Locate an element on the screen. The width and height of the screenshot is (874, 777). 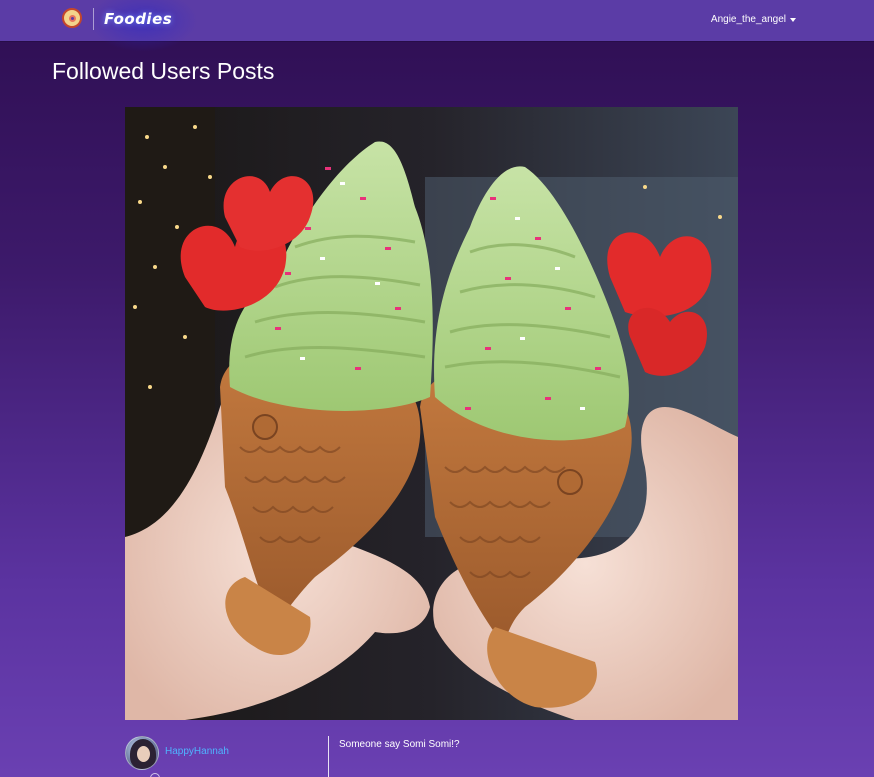
avatar is located at coordinates (142, 753).